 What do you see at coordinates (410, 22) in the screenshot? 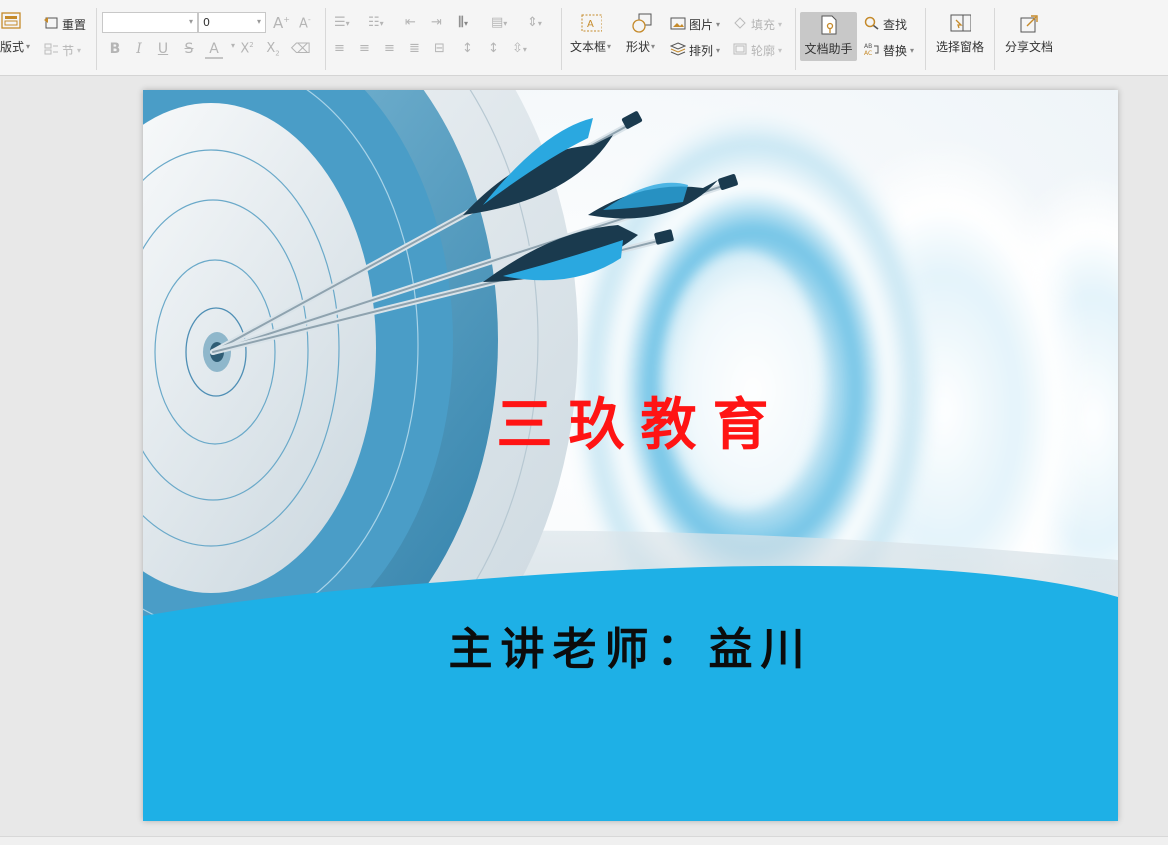
I see `decrease-indent-icon: ⇤` at bounding box center [410, 22].